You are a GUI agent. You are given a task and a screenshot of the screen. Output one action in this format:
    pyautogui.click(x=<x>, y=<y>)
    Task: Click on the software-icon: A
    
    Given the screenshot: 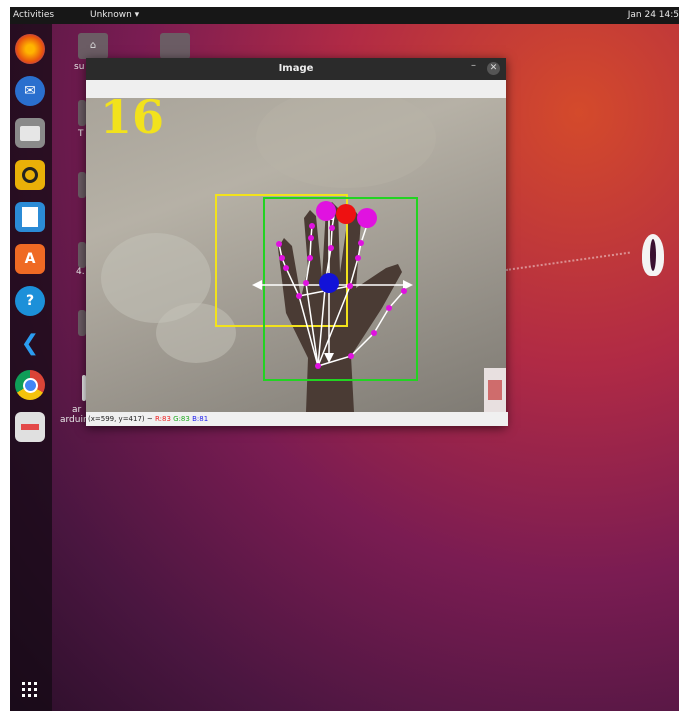 What is the action you would take?
    pyautogui.click(x=30, y=259)
    